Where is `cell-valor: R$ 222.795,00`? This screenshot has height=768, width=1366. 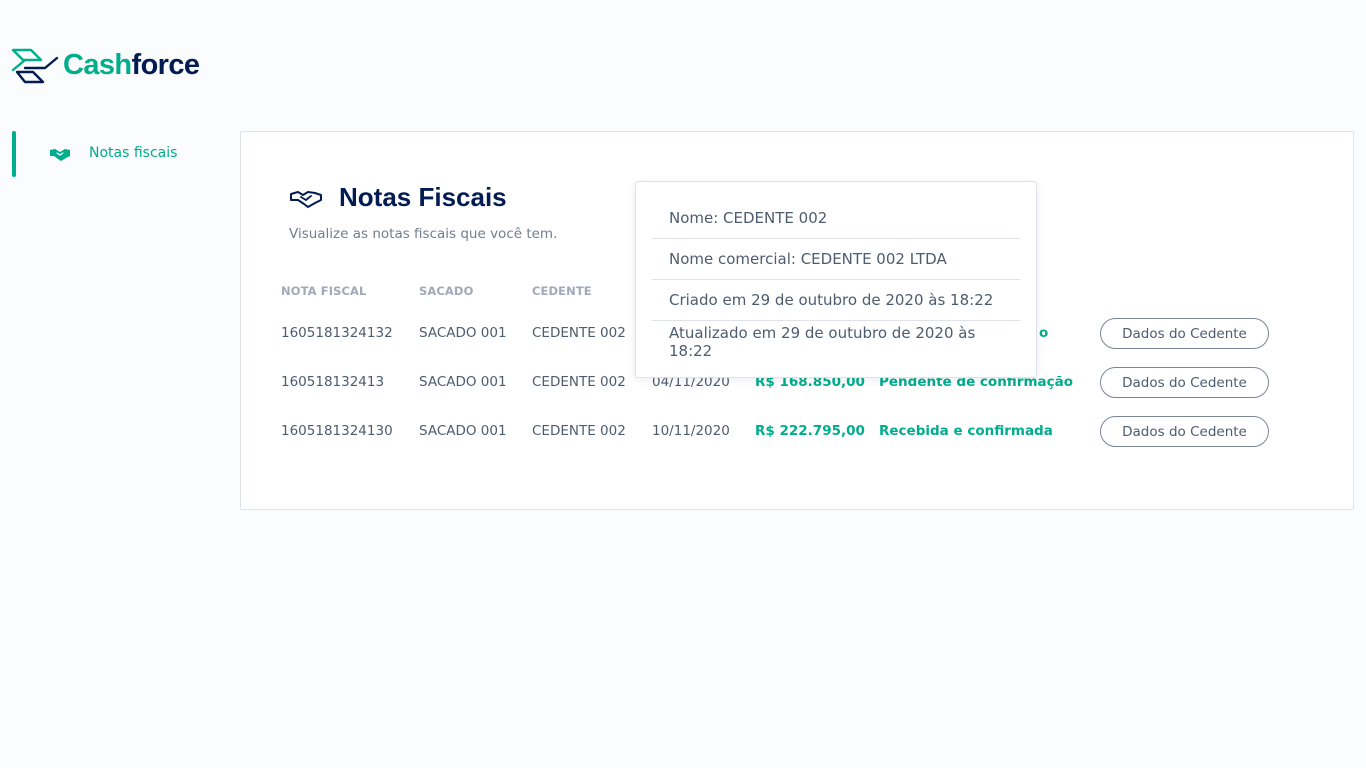 cell-valor: R$ 222.795,00 is located at coordinates (810, 431).